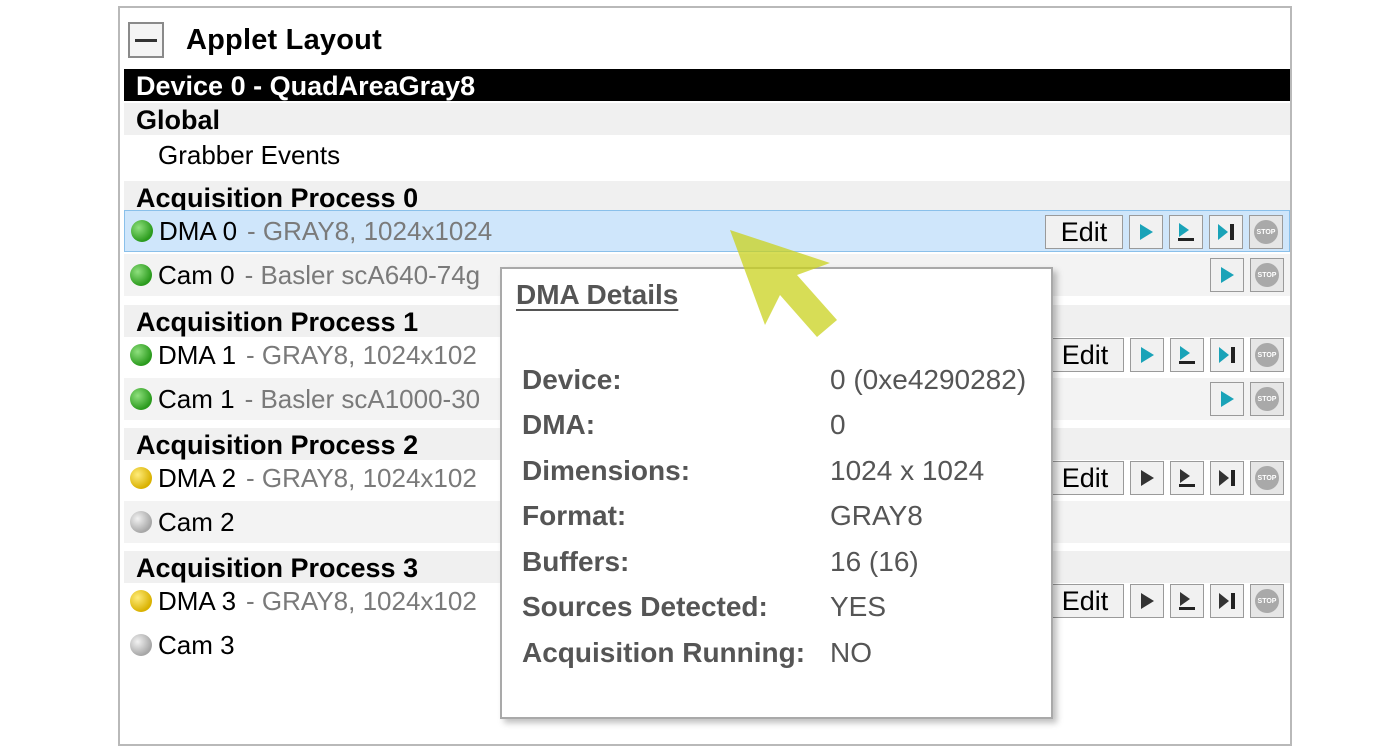 This screenshot has width=1380, height=746. What do you see at coordinates (876, 515) in the screenshot?
I see `tooltip-value: GRAY8` at bounding box center [876, 515].